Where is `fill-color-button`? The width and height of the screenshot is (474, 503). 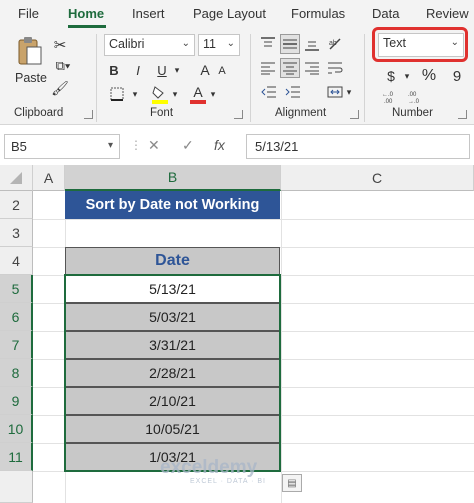
fill-color-button is located at coordinates (160, 94).